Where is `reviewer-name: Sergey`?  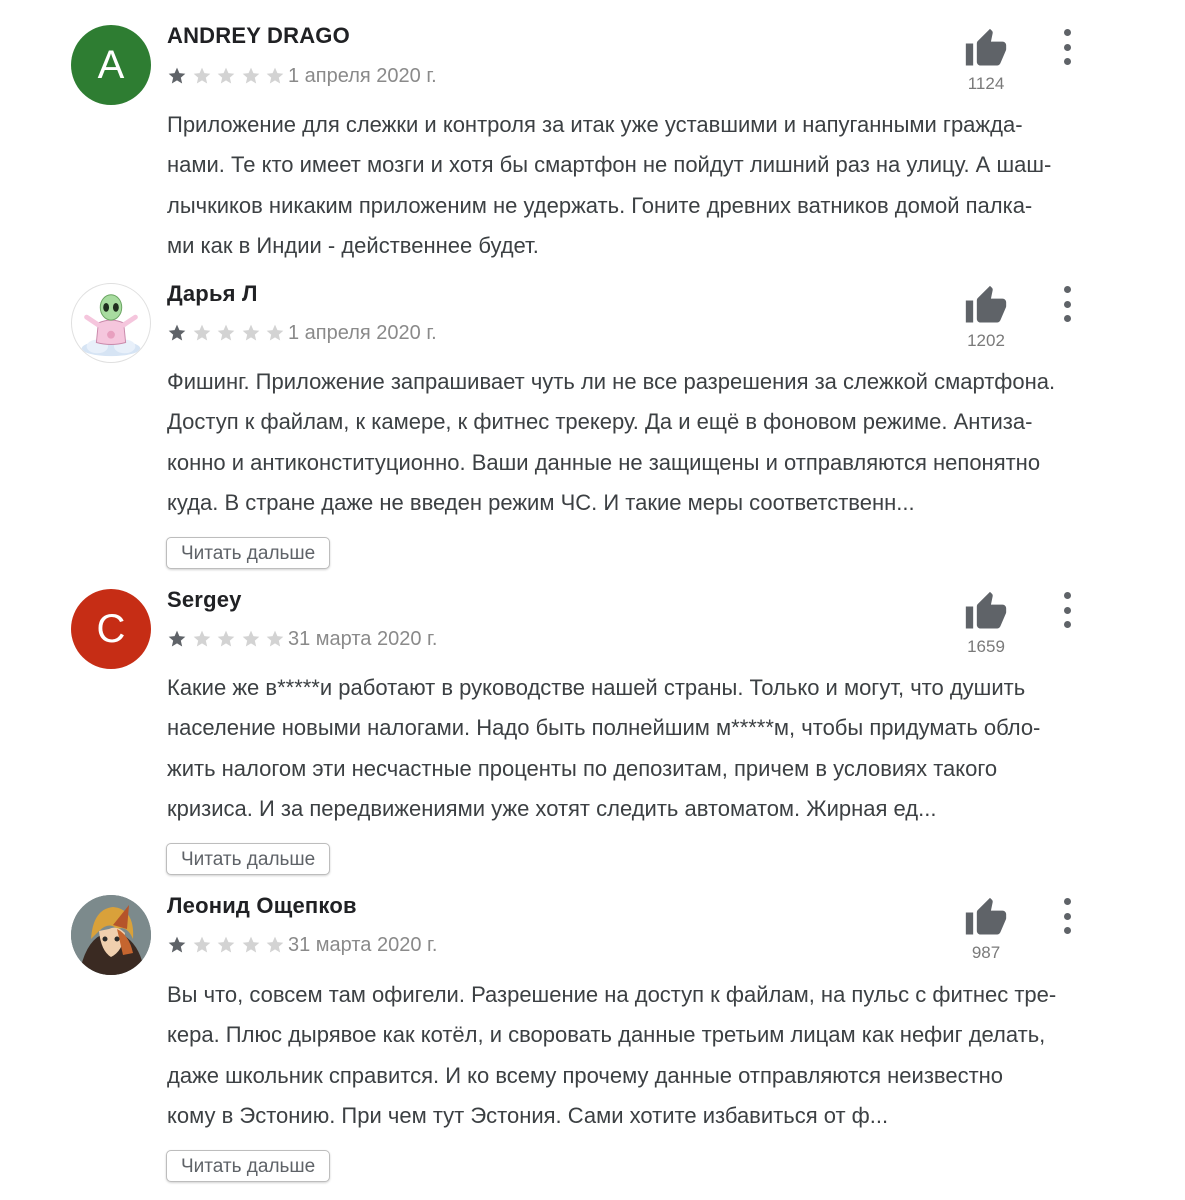
reviewer-name: Sergey is located at coordinates (204, 599).